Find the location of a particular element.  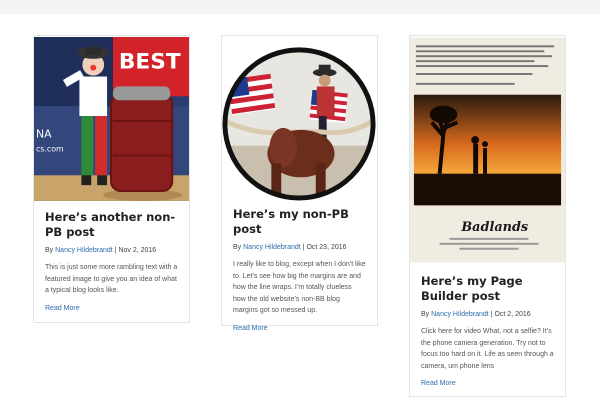

post-featured-image: BEST NA cs.com is located at coordinates (111, 119).